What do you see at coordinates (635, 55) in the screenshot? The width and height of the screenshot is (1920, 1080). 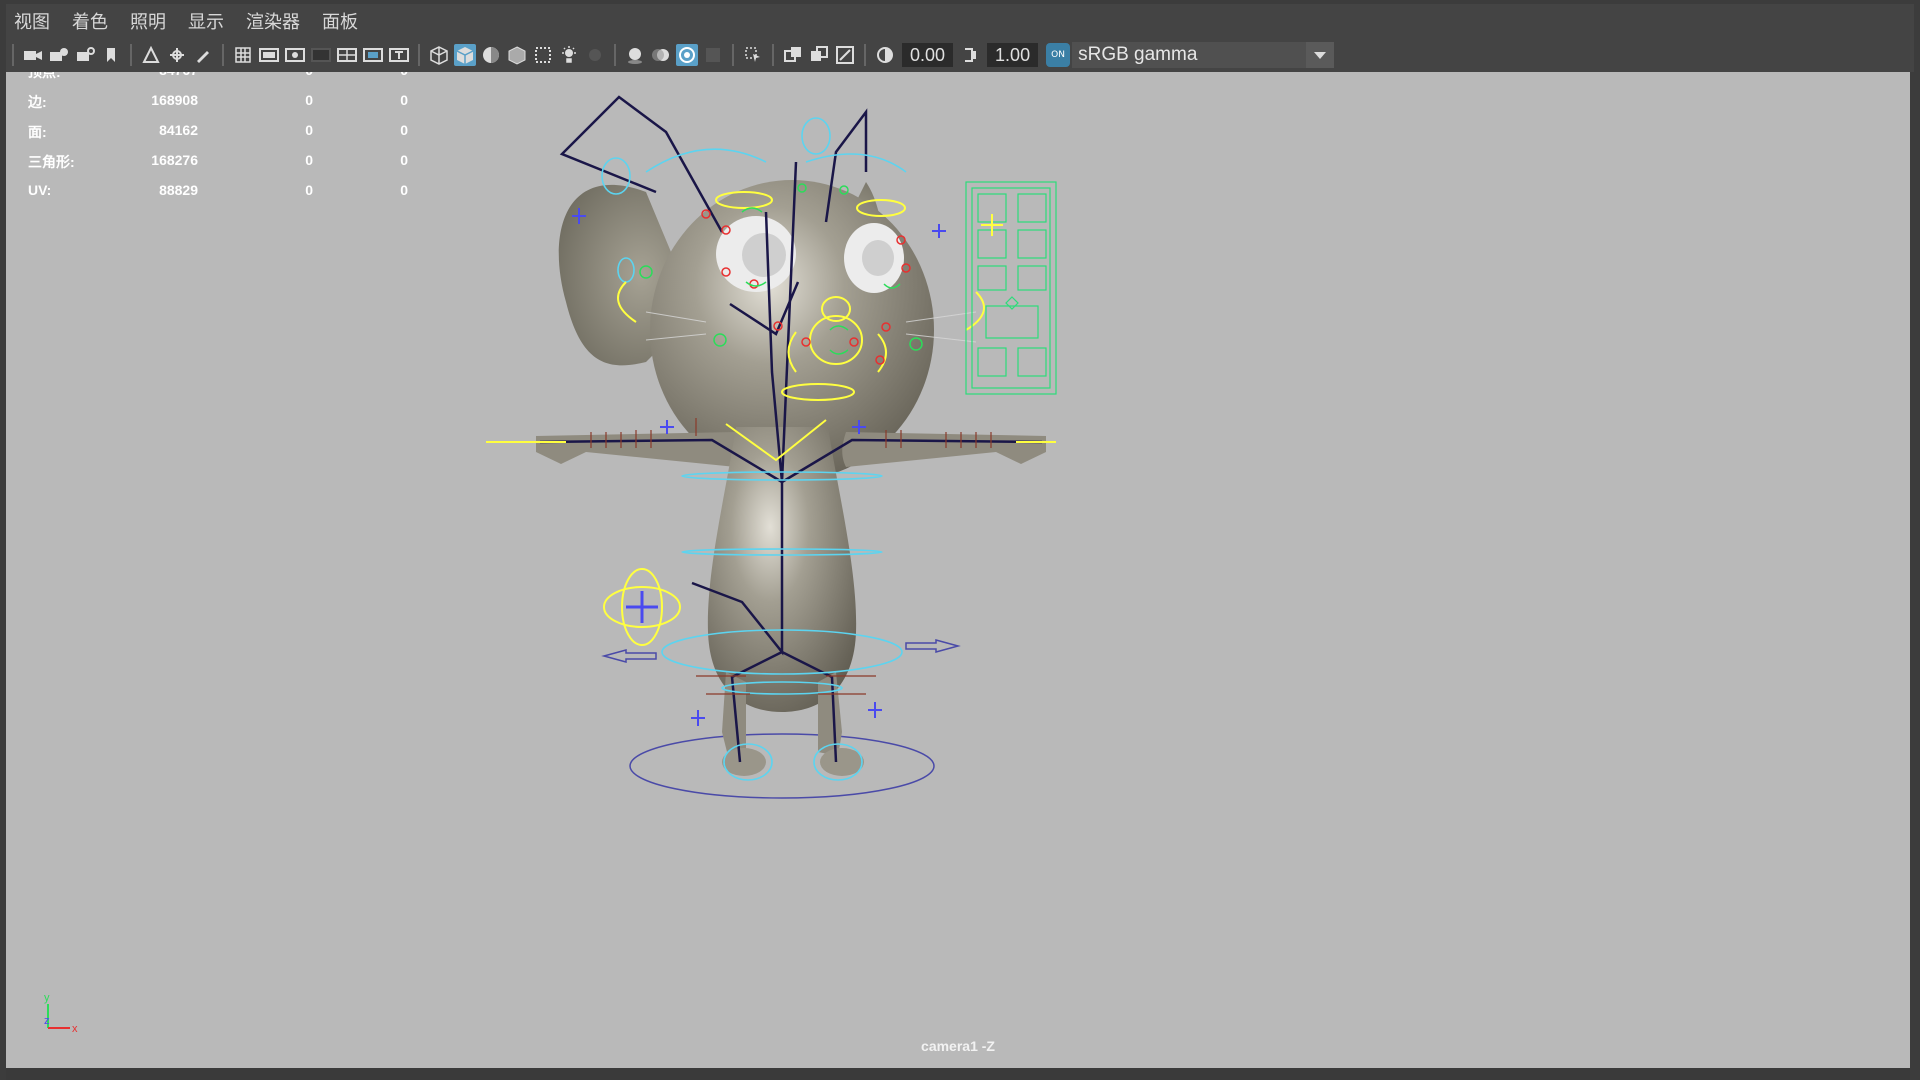 I see `ambient-occlusion-icon` at bounding box center [635, 55].